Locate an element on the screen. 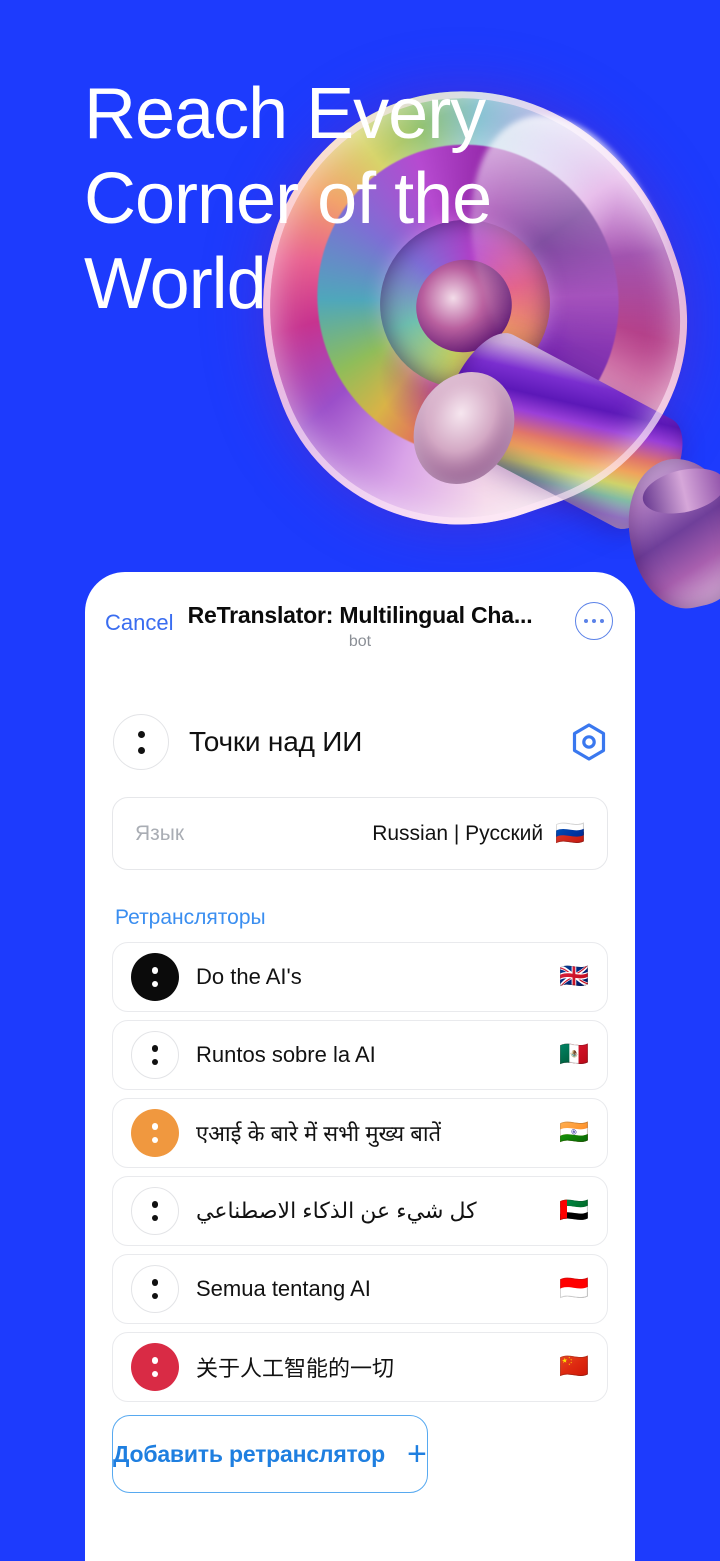  relay-flag-icon: 🇬🇧 is located at coordinates (574, 976).